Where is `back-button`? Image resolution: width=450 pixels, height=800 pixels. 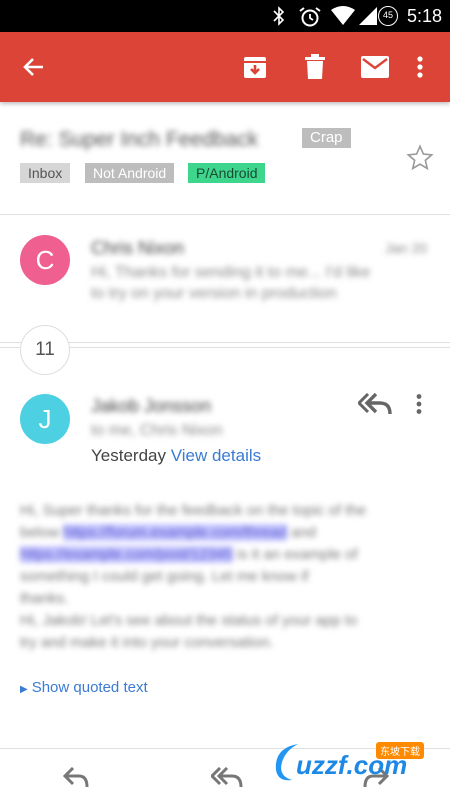
back-button is located at coordinates (34, 67).